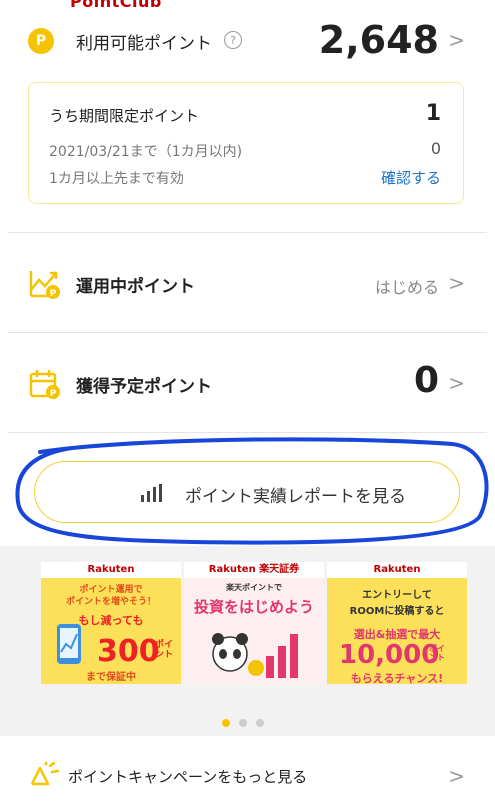  I want to click on banner-text: ポイントを増やそう！, so click(110, 602).